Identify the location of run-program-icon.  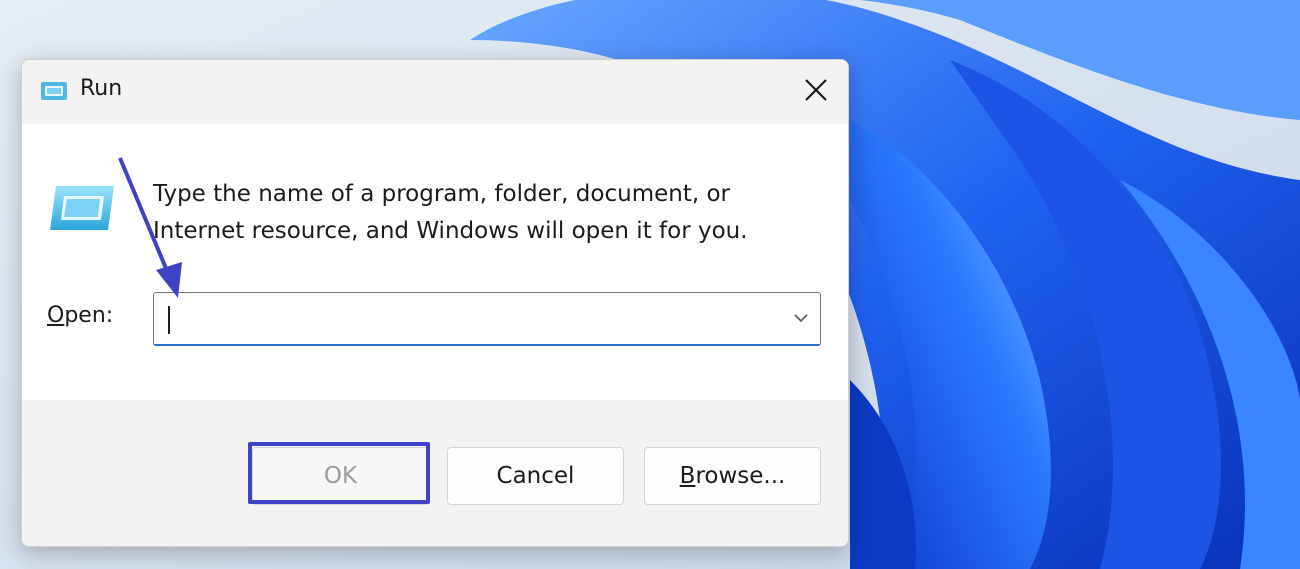
(82, 208).